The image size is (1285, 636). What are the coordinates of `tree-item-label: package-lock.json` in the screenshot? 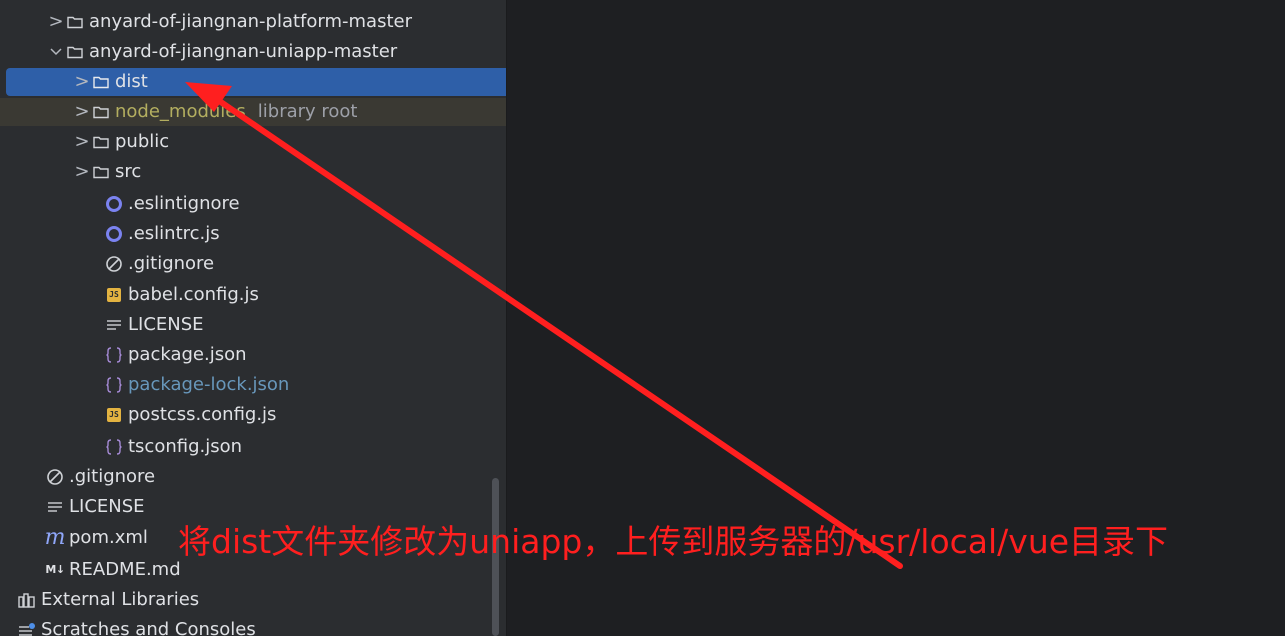 It's located at (209, 384).